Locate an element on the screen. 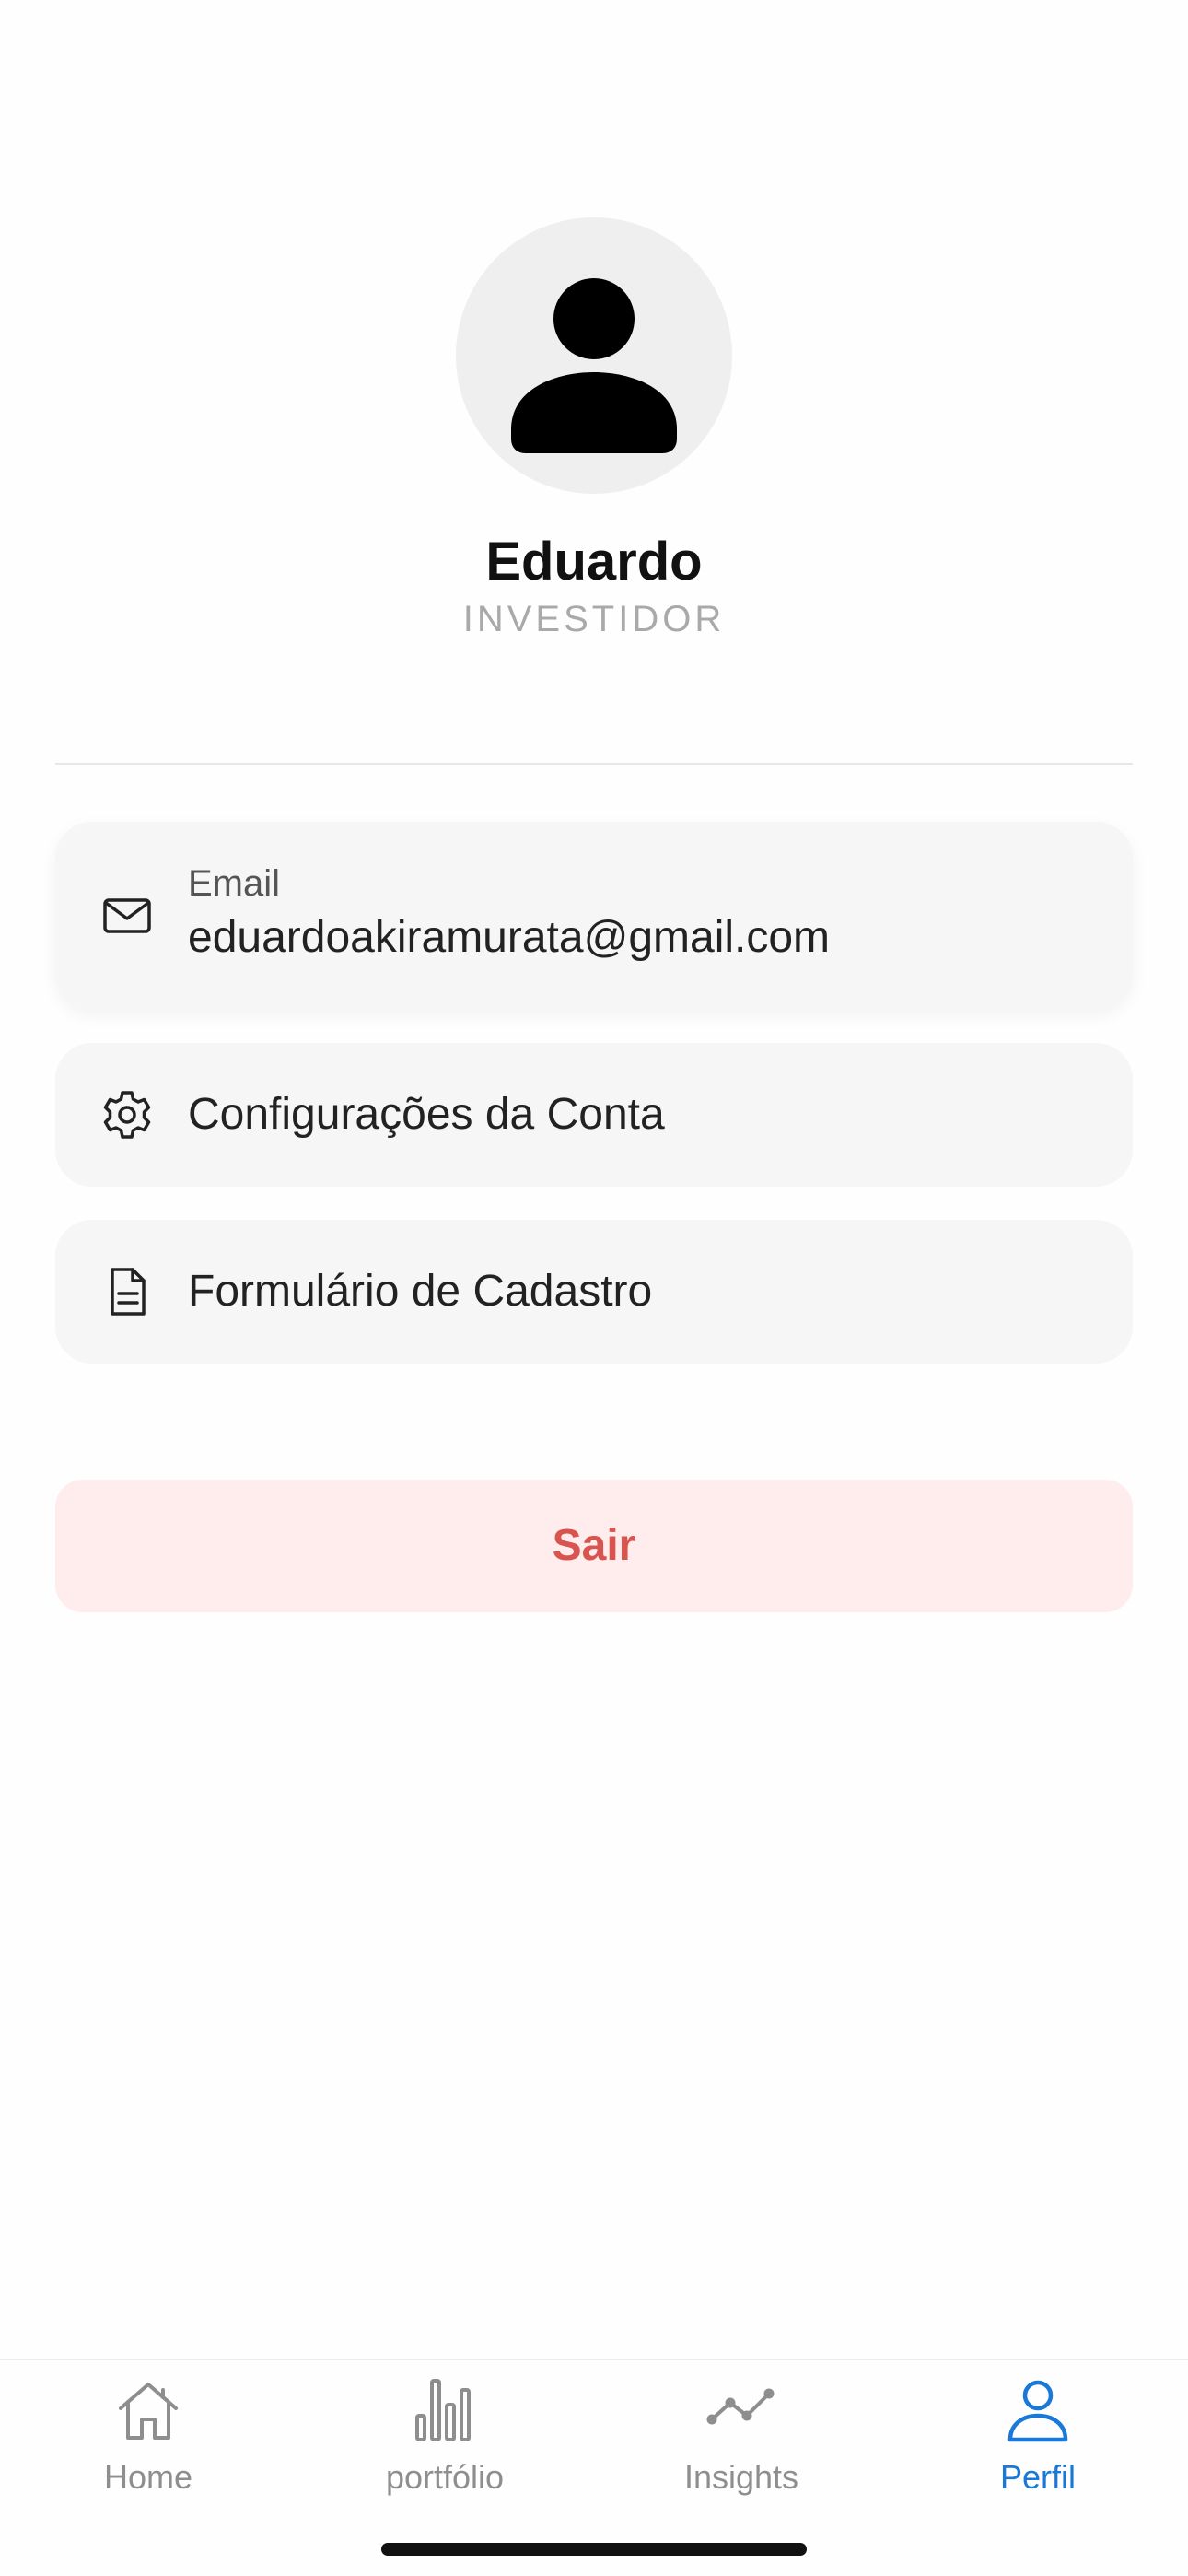 The image size is (1188, 2576). tab-home: Home is located at coordinates (148, 2438).